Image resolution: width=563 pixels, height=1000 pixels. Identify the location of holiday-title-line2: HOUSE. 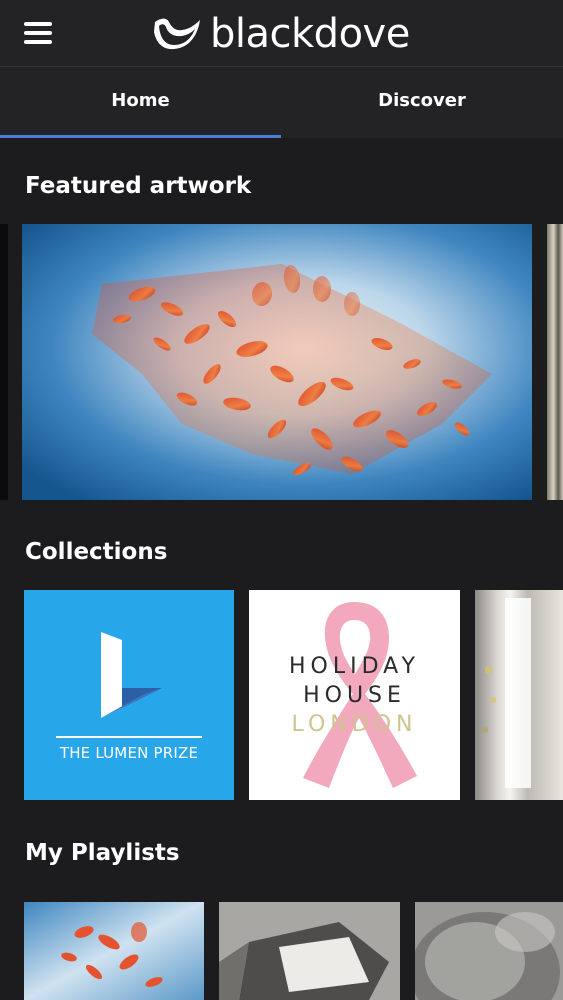
(354, 695).